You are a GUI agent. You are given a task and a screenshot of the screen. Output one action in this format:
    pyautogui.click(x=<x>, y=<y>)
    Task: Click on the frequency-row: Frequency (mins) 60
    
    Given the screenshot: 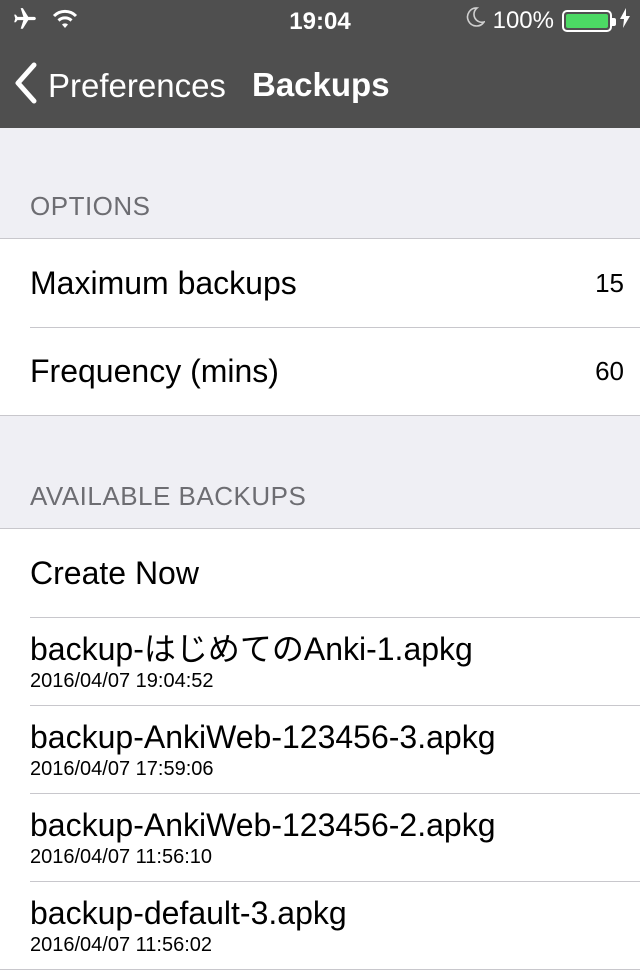 What is the action you would take?
    pyautogui.click(x=320, y=371)
    